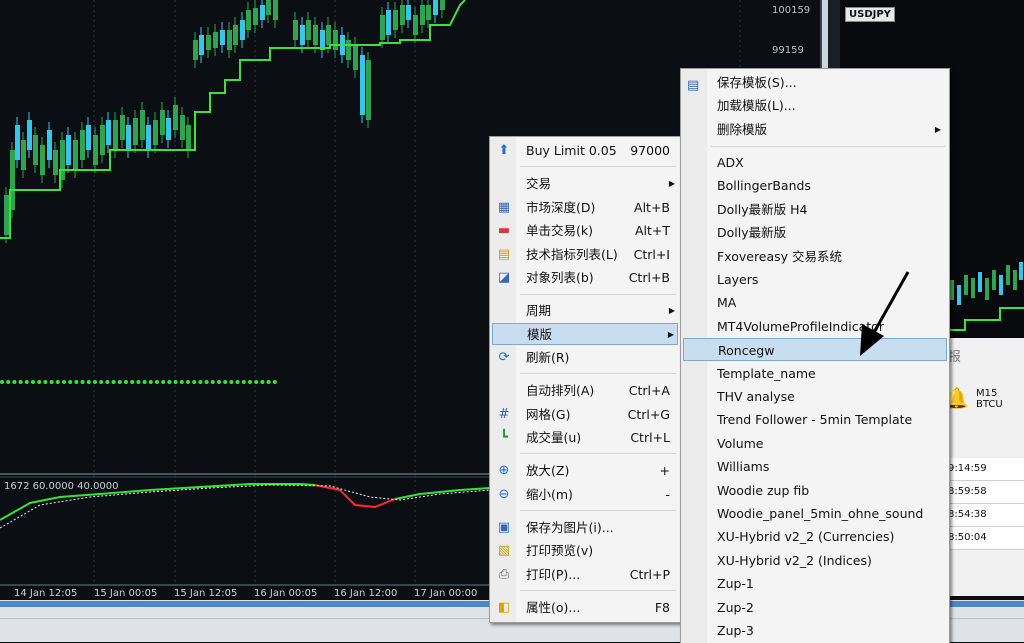  Describe the element at coordinates (815, 536) in the screenshot. I see `template-item: XU-Hybrid v2_2 (Currencies)` at that location.